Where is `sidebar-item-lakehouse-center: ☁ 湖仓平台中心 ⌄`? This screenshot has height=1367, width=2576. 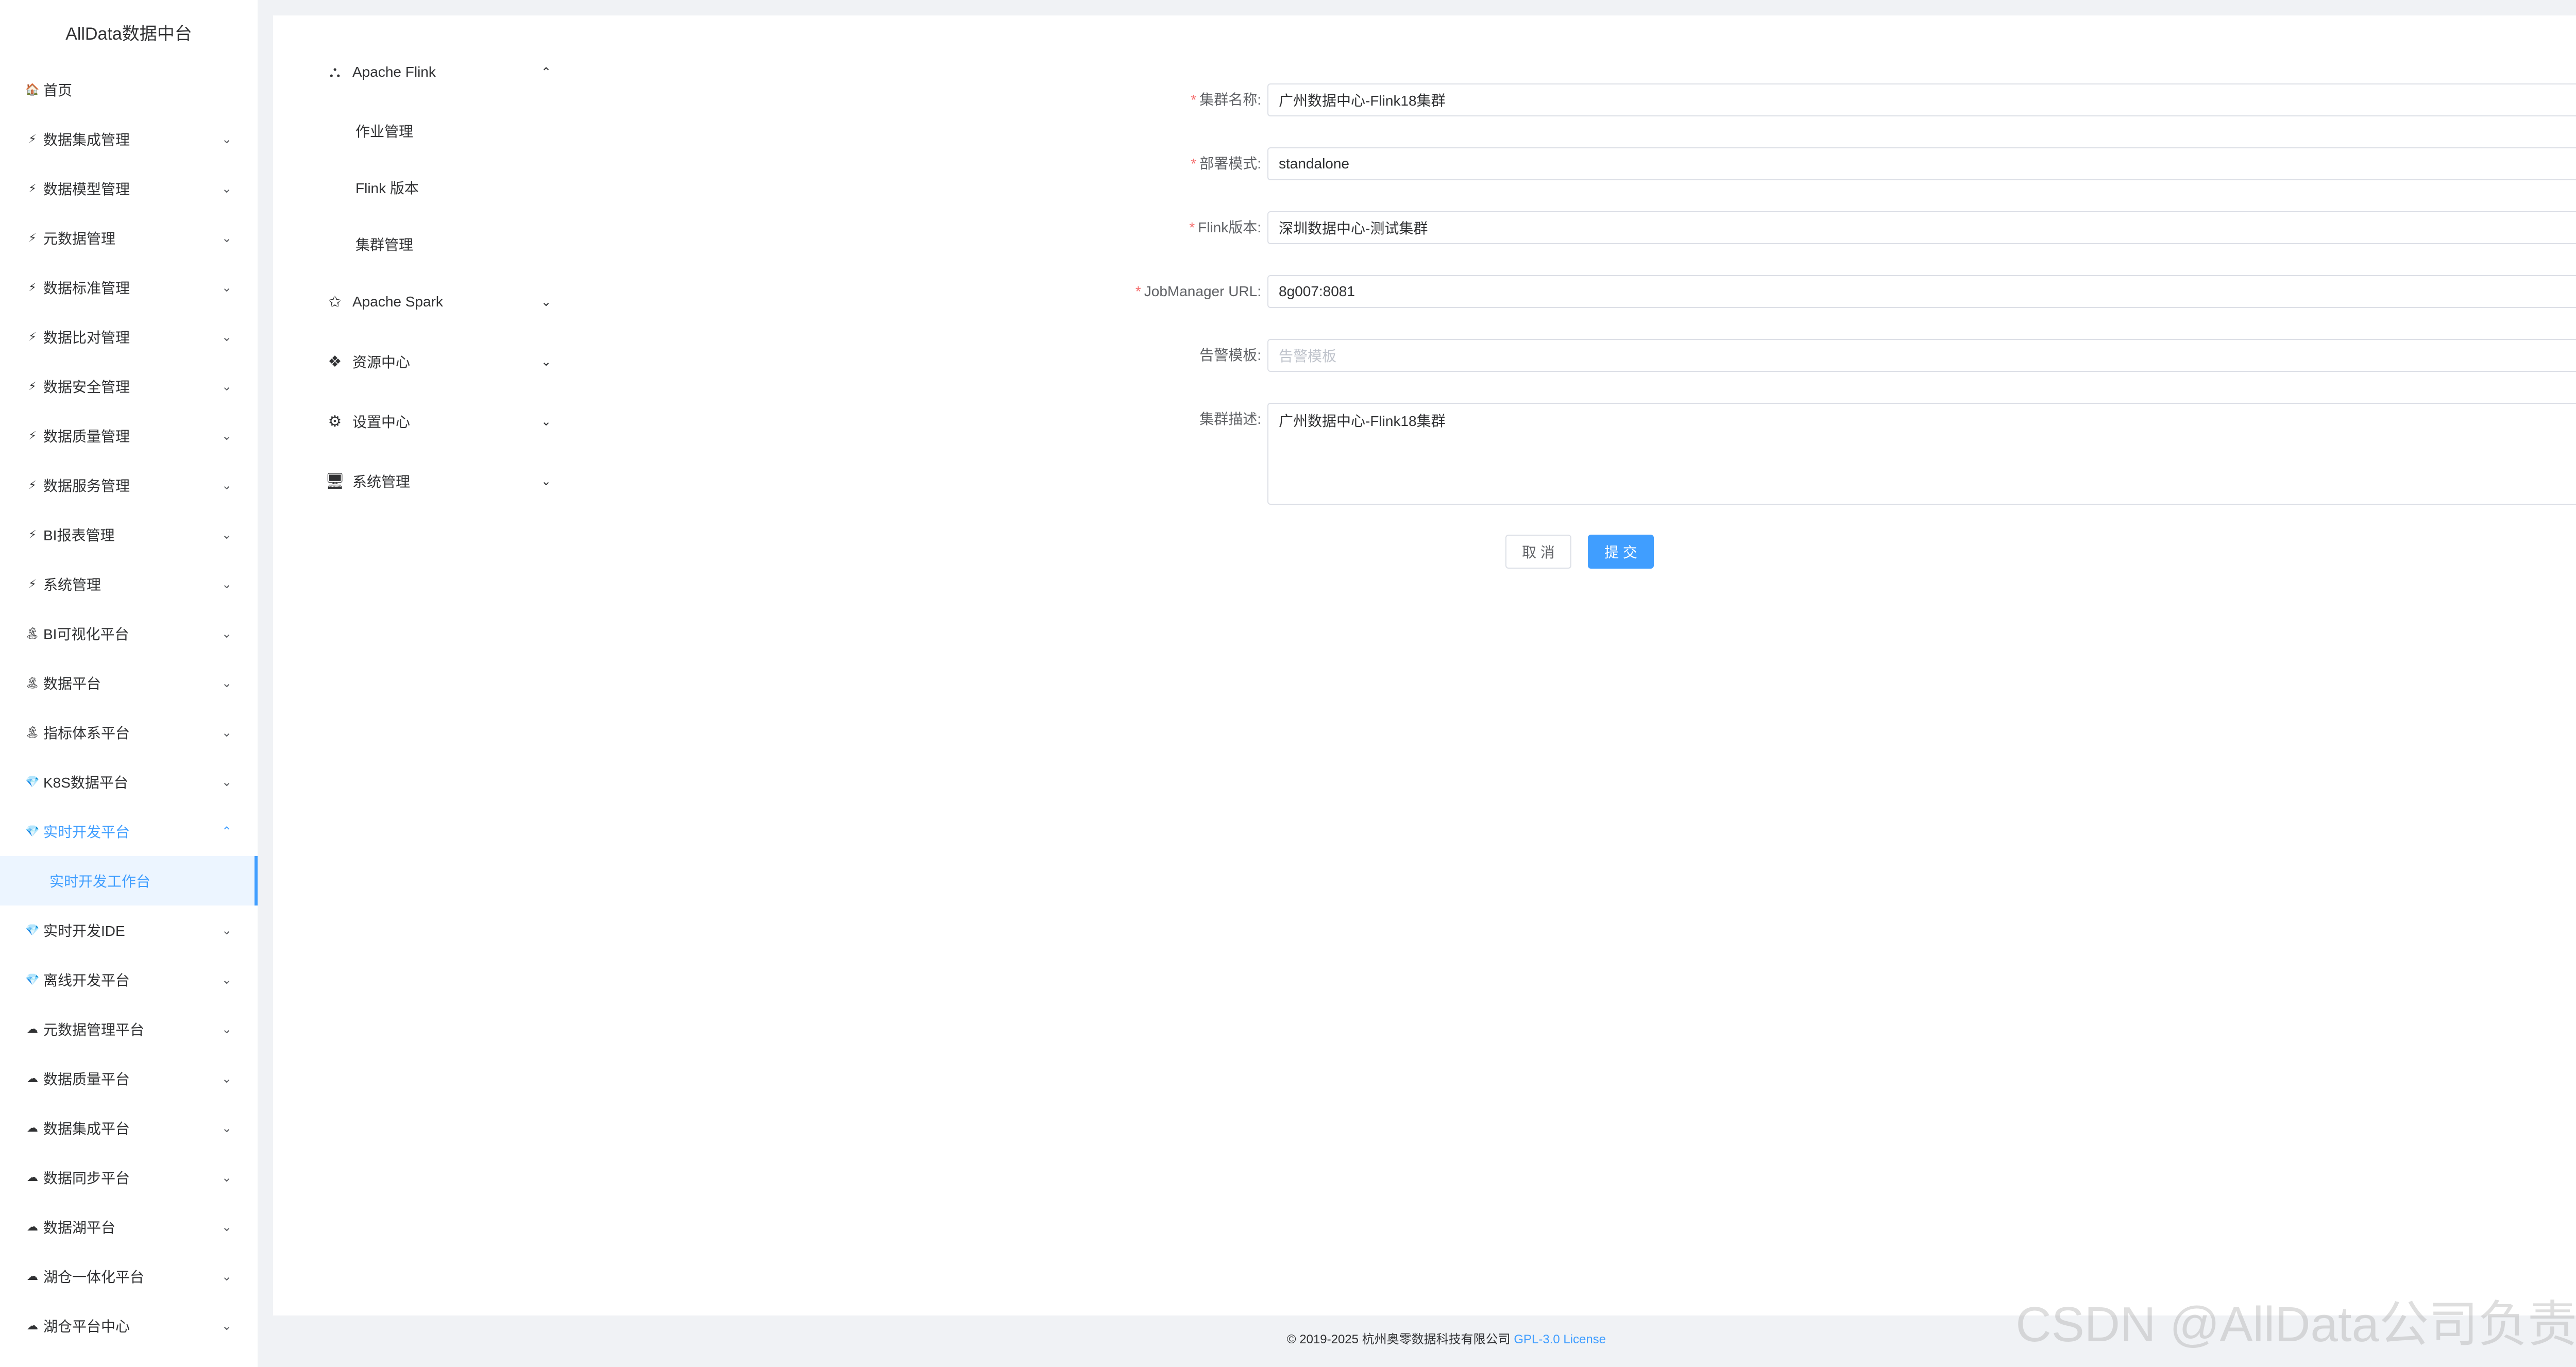 sidebar-item-lakehouse-center: ☁ 湖仓平台中心 ⌄ is located at coordinates (129, 1326).